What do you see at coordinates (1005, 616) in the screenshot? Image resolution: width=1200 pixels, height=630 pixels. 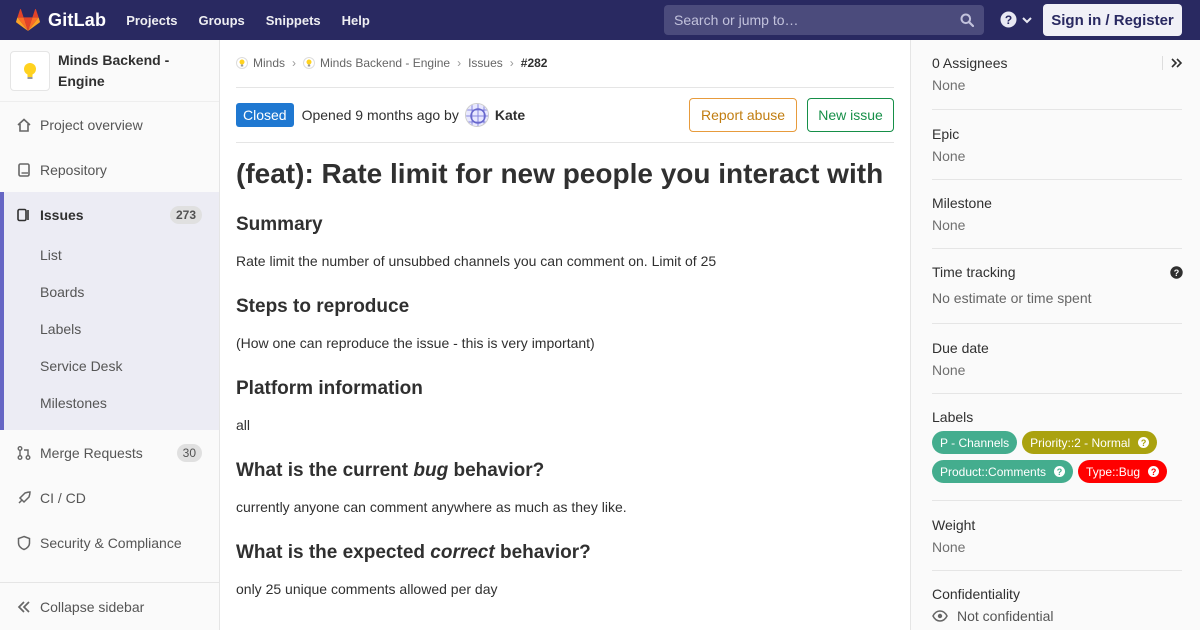 I see `confidentiality-value: Not confidential` at bounding box center [1005, 616].